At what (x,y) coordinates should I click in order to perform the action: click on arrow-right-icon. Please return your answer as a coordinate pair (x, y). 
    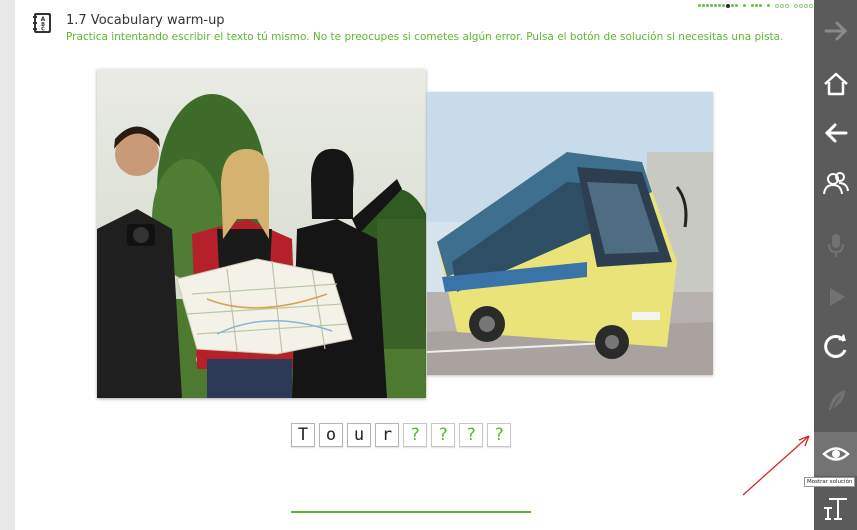
    Looking at the image, I should click on (835, 31).